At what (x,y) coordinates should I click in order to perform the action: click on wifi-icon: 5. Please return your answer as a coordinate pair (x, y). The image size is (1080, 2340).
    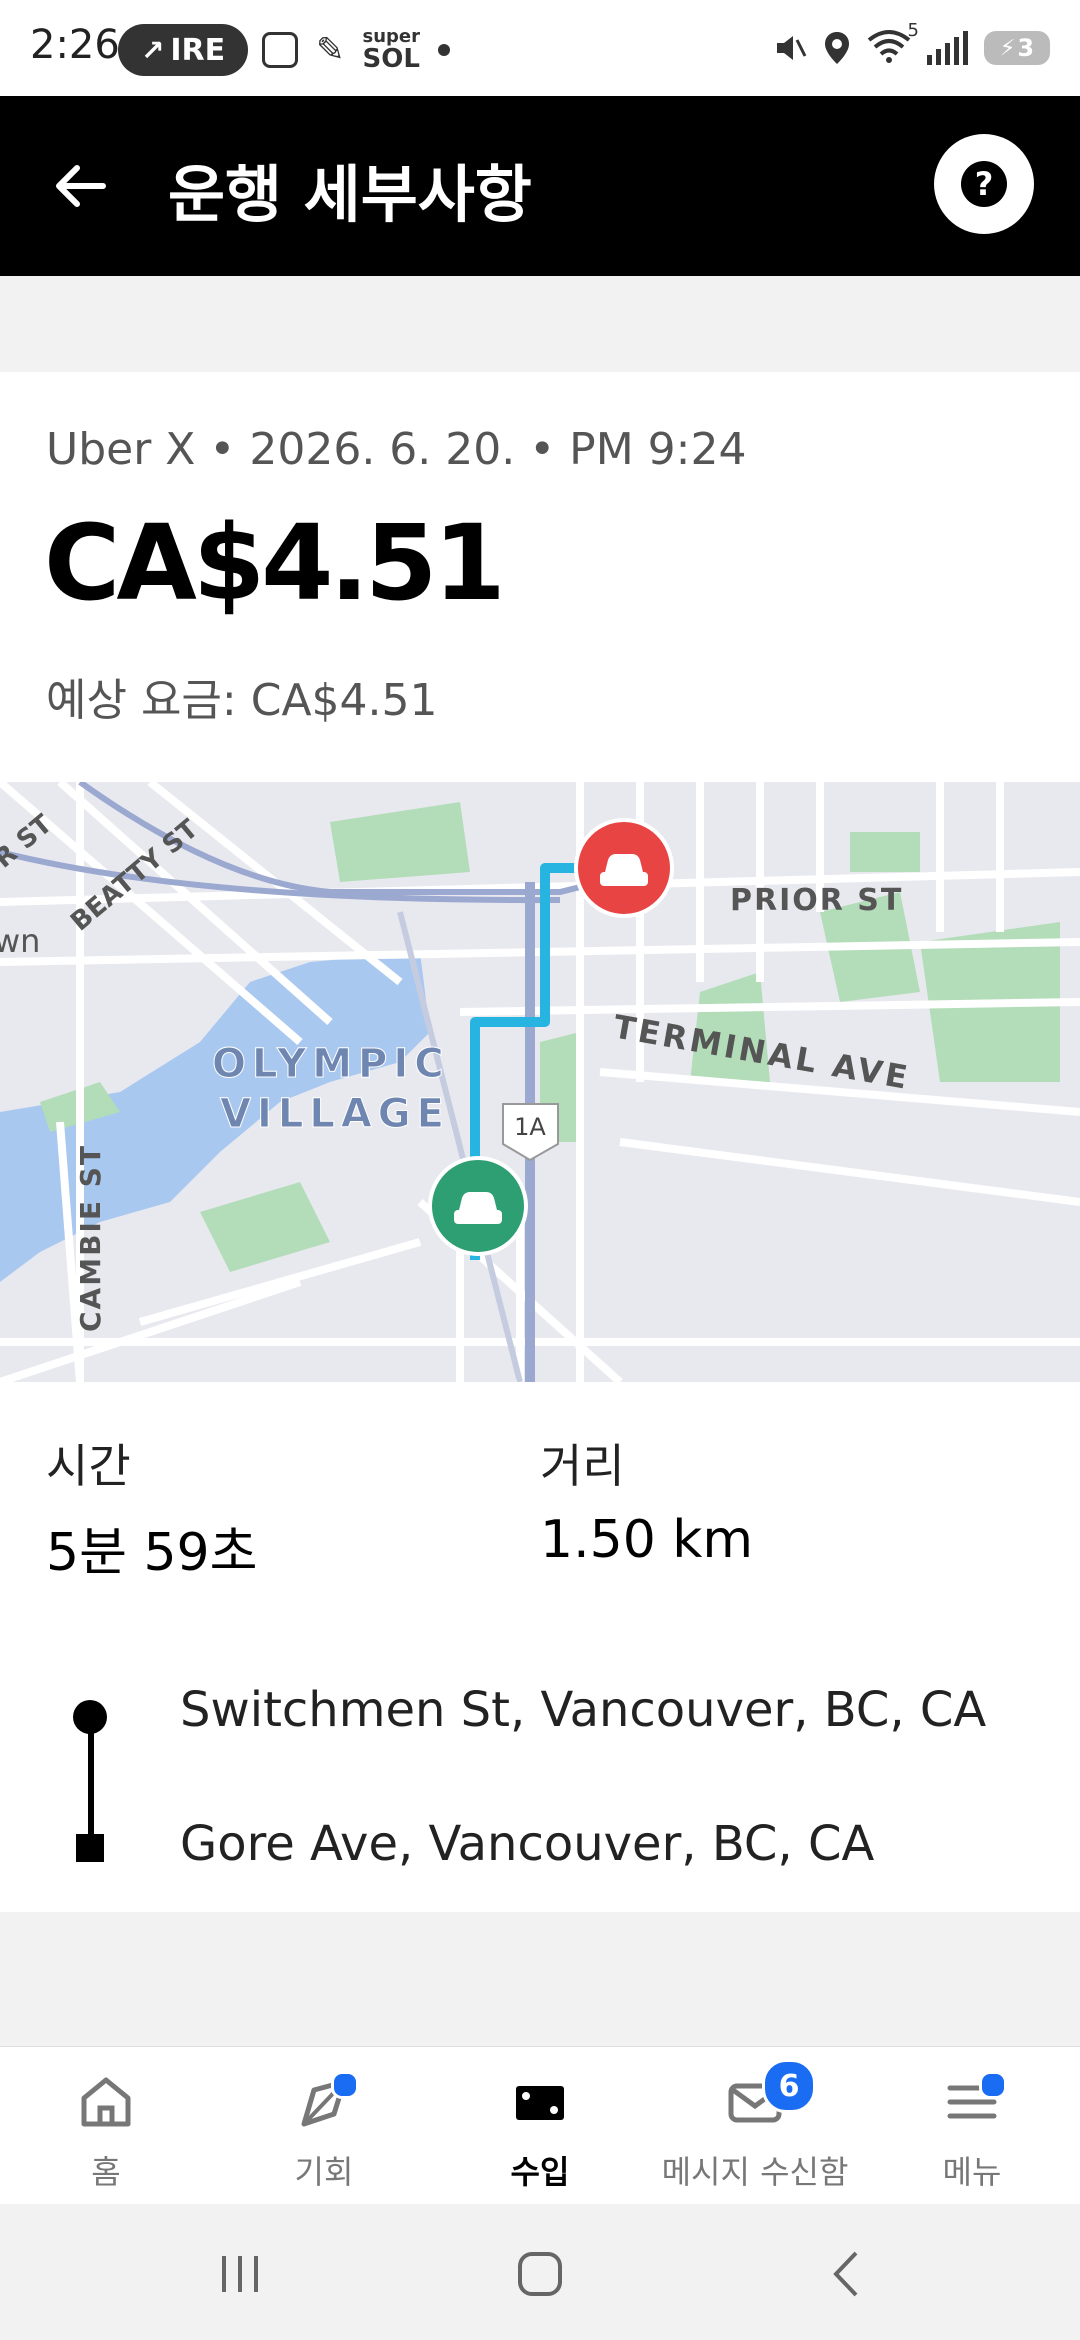
    Looking at the image, I should click on (893, 44).